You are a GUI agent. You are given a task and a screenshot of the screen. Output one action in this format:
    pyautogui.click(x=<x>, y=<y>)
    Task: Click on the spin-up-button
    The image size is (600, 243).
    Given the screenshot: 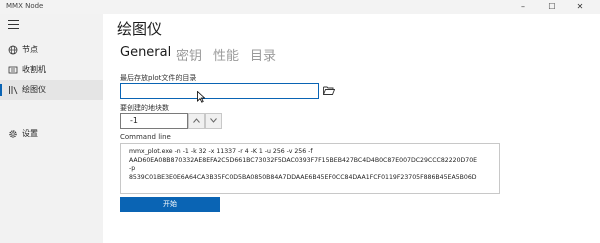 What is the action you would take?
    pyautogui.click(x=196, y=121)
    